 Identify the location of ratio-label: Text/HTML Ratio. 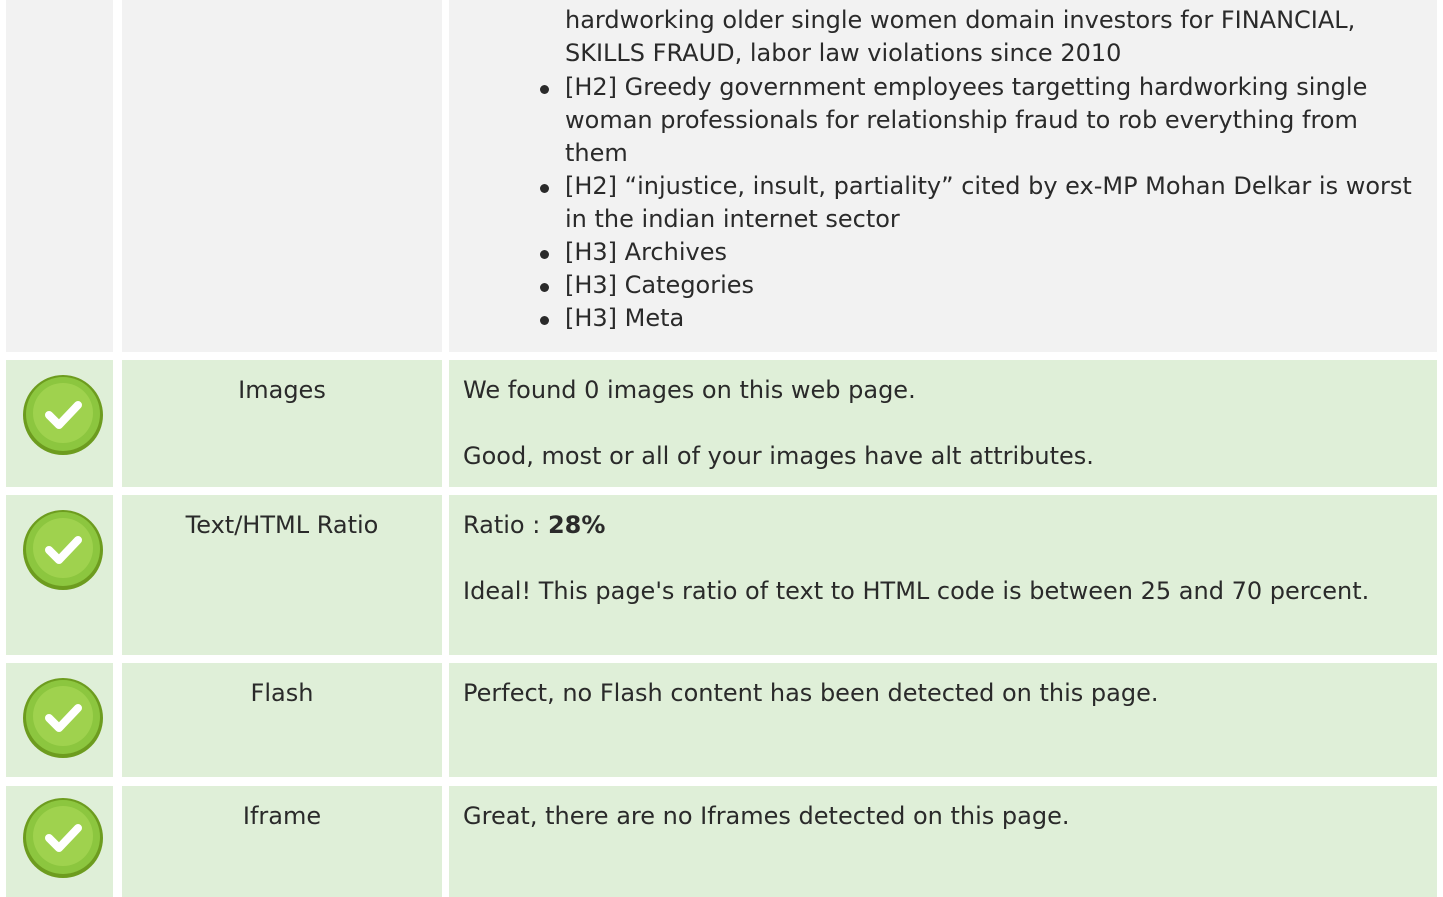
(282, 575).